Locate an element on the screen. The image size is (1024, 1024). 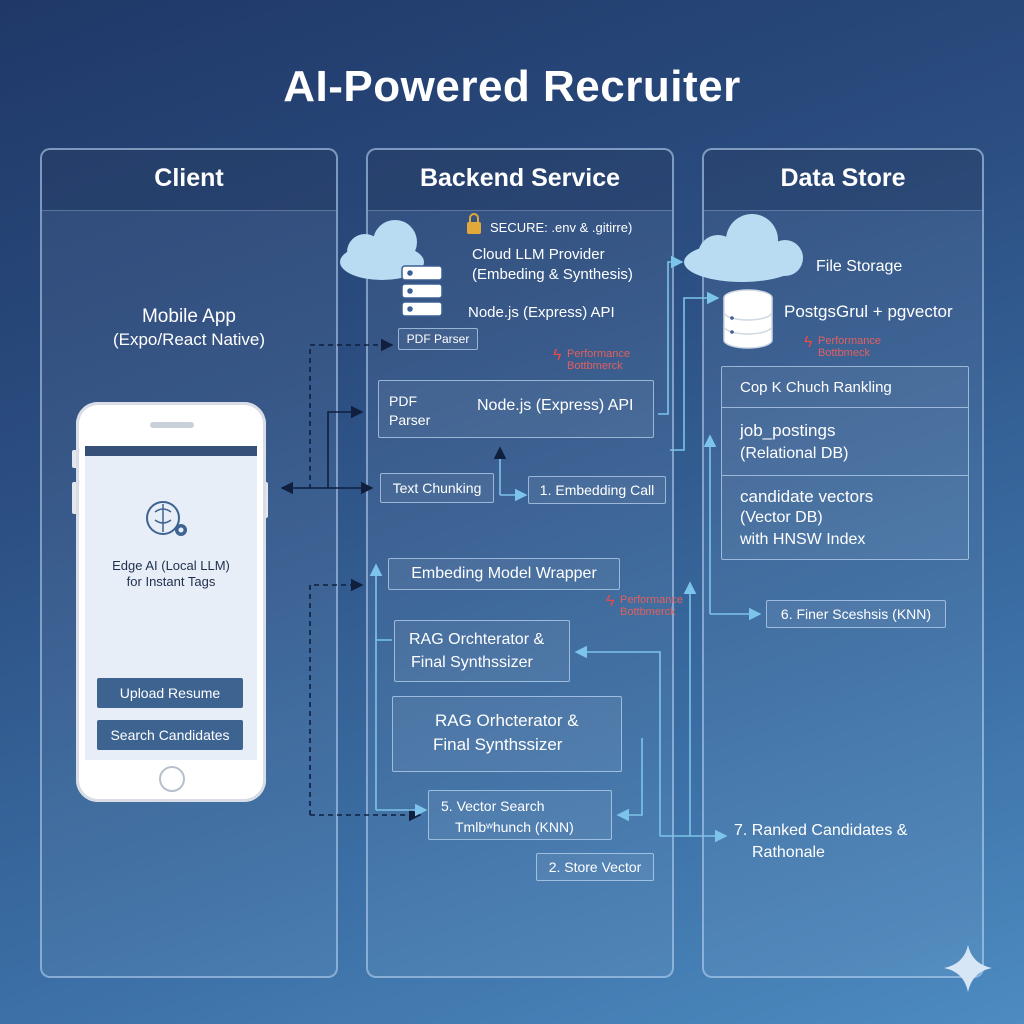
mobile-app-sub-label: (Expo/React Native) is located at coordinates (189, 339).